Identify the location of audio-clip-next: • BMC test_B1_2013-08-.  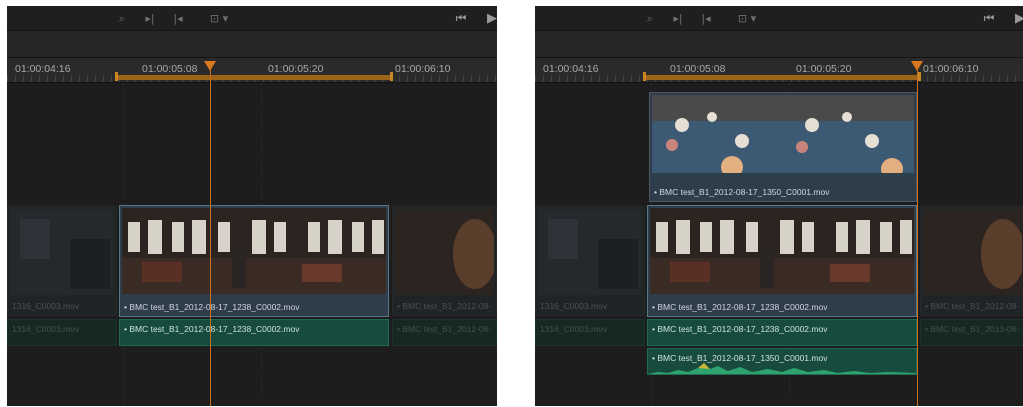
(971, 332).